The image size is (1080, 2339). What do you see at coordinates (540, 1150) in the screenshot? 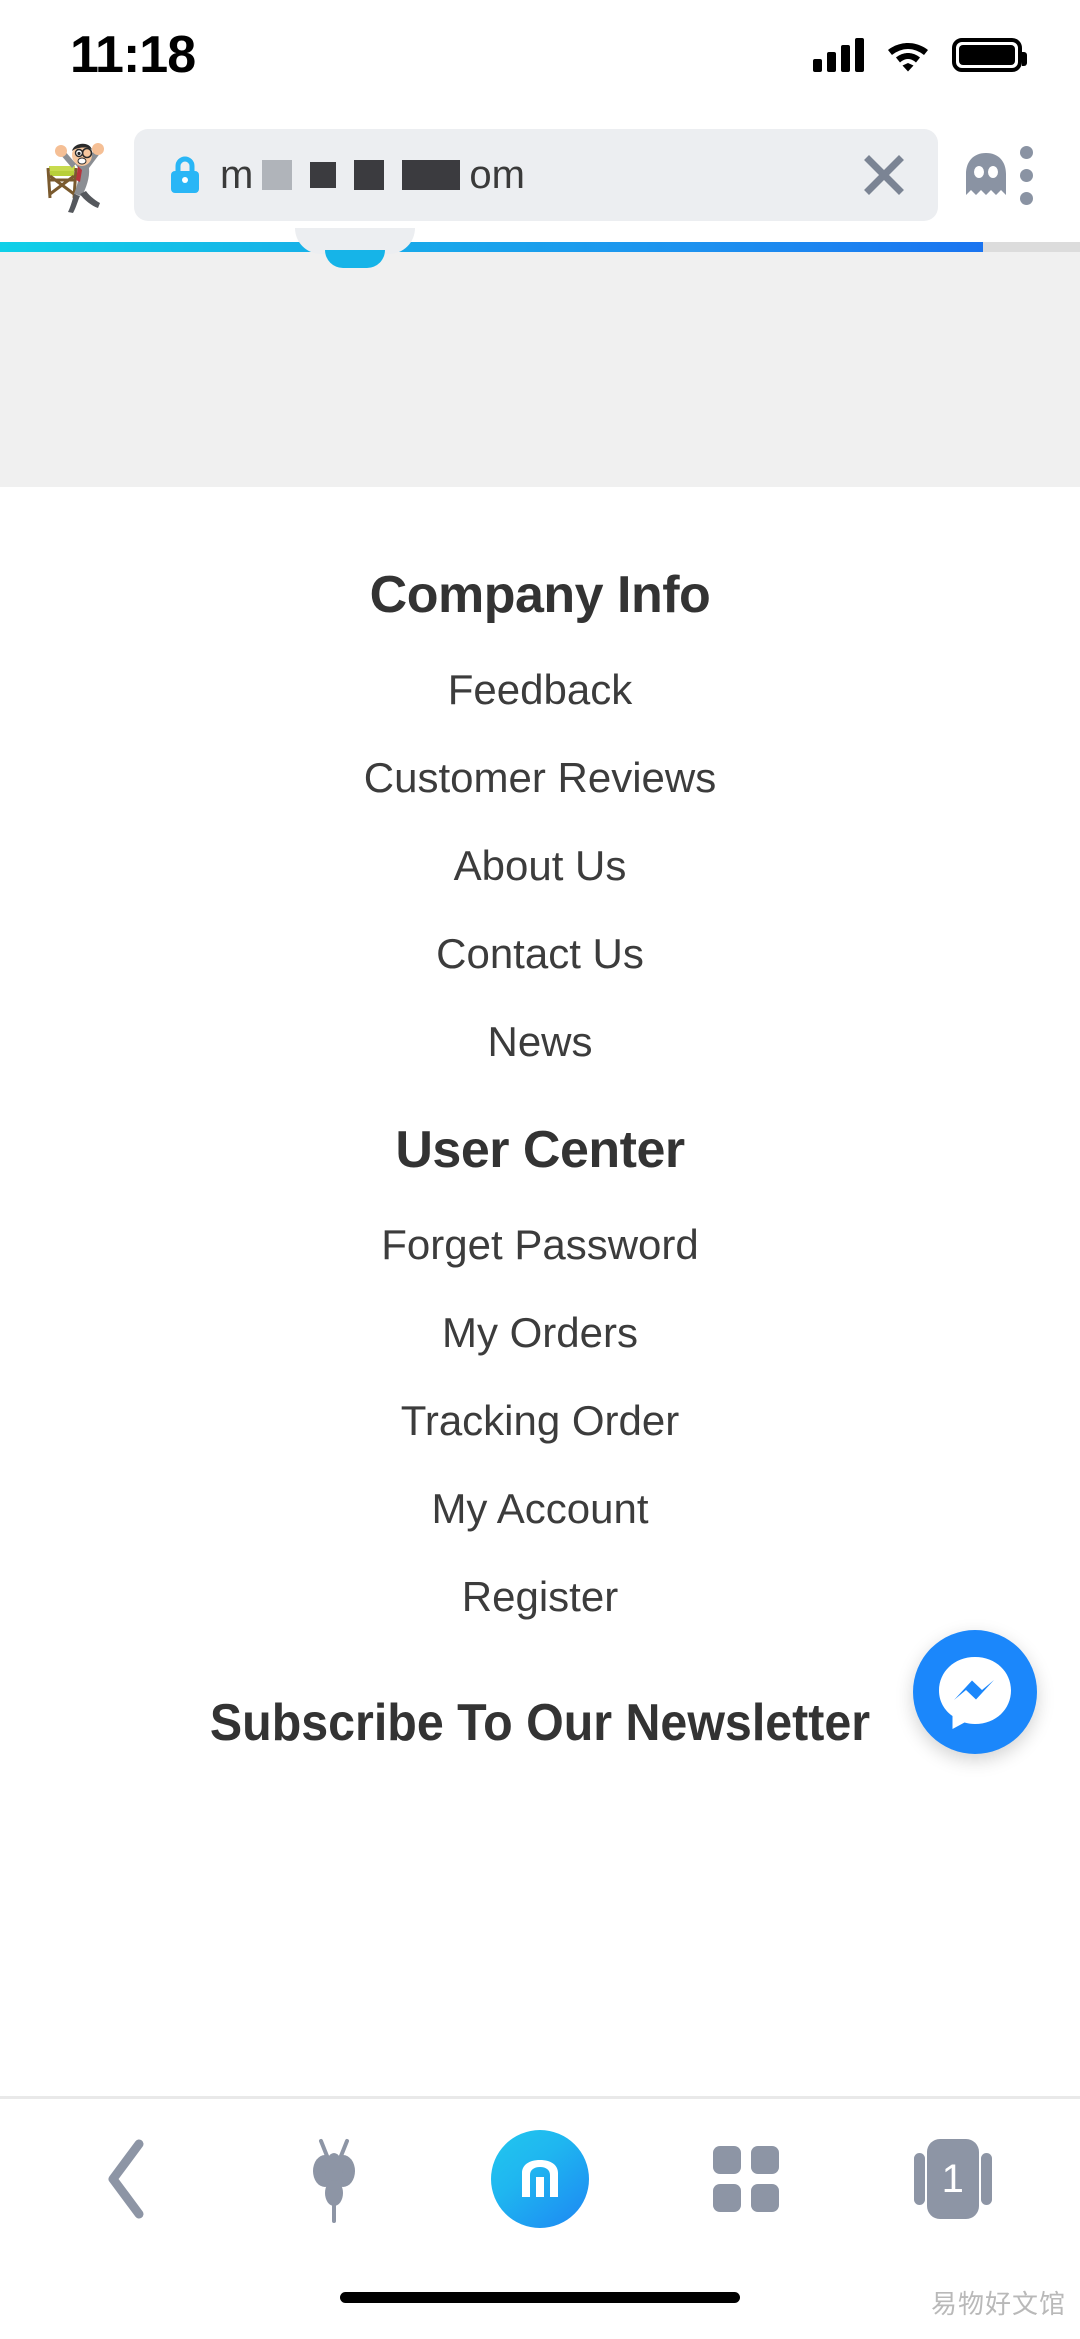
I see `section-heading: User Center` at bounding box center [540, 1150].